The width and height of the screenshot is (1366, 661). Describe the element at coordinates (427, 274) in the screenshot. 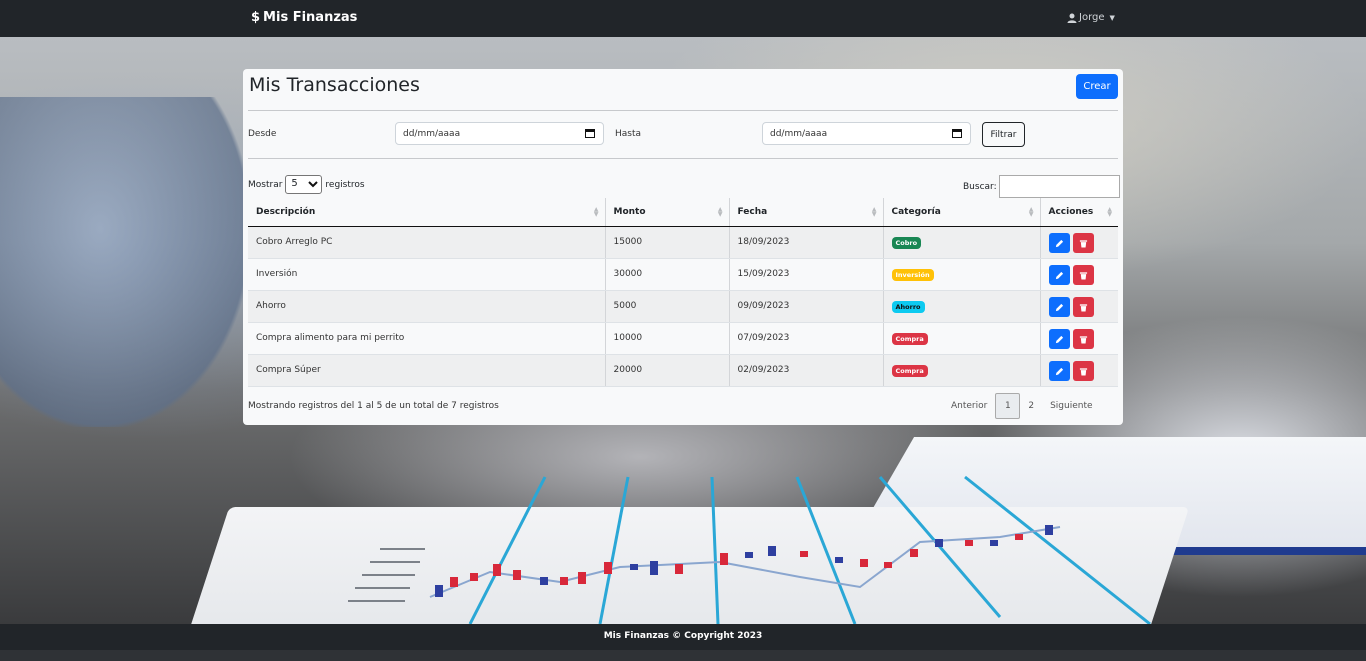

I see `cell-descripcion: Inversión` at that location.